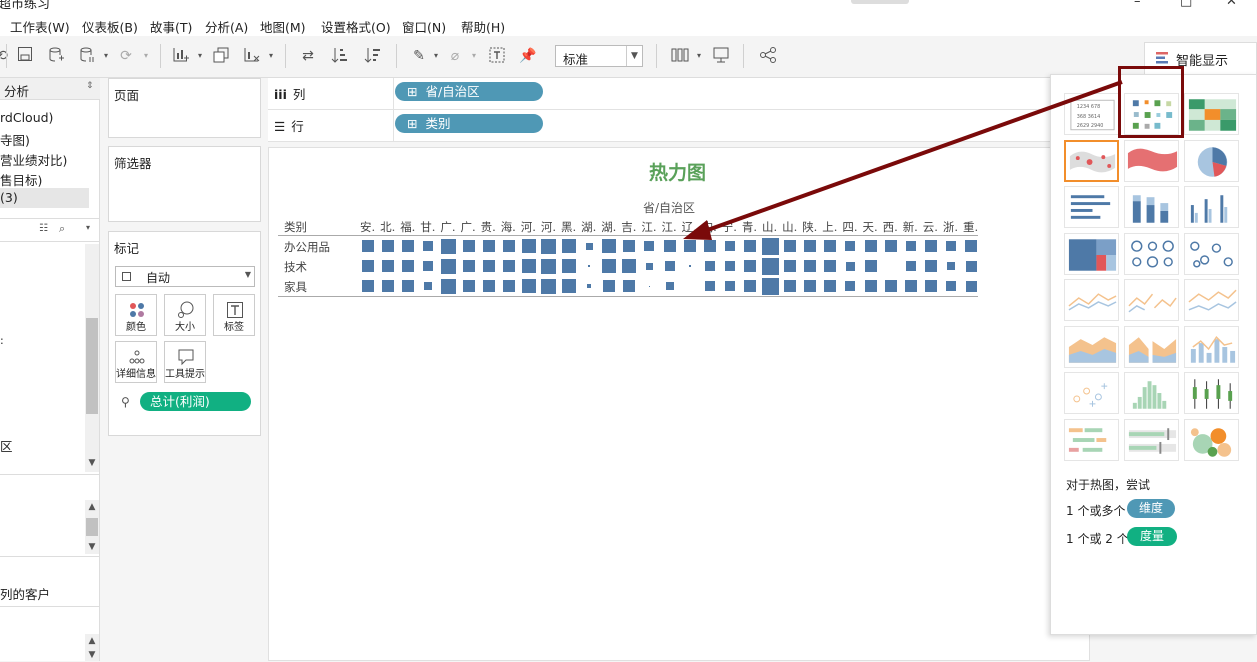 The height and width of the screenshot is (662, 1257). What do you see at coordinates (185, 276) in the screenshot?
I see `mark-type-select: 自动 ▼` at bounding box center [185, 276].